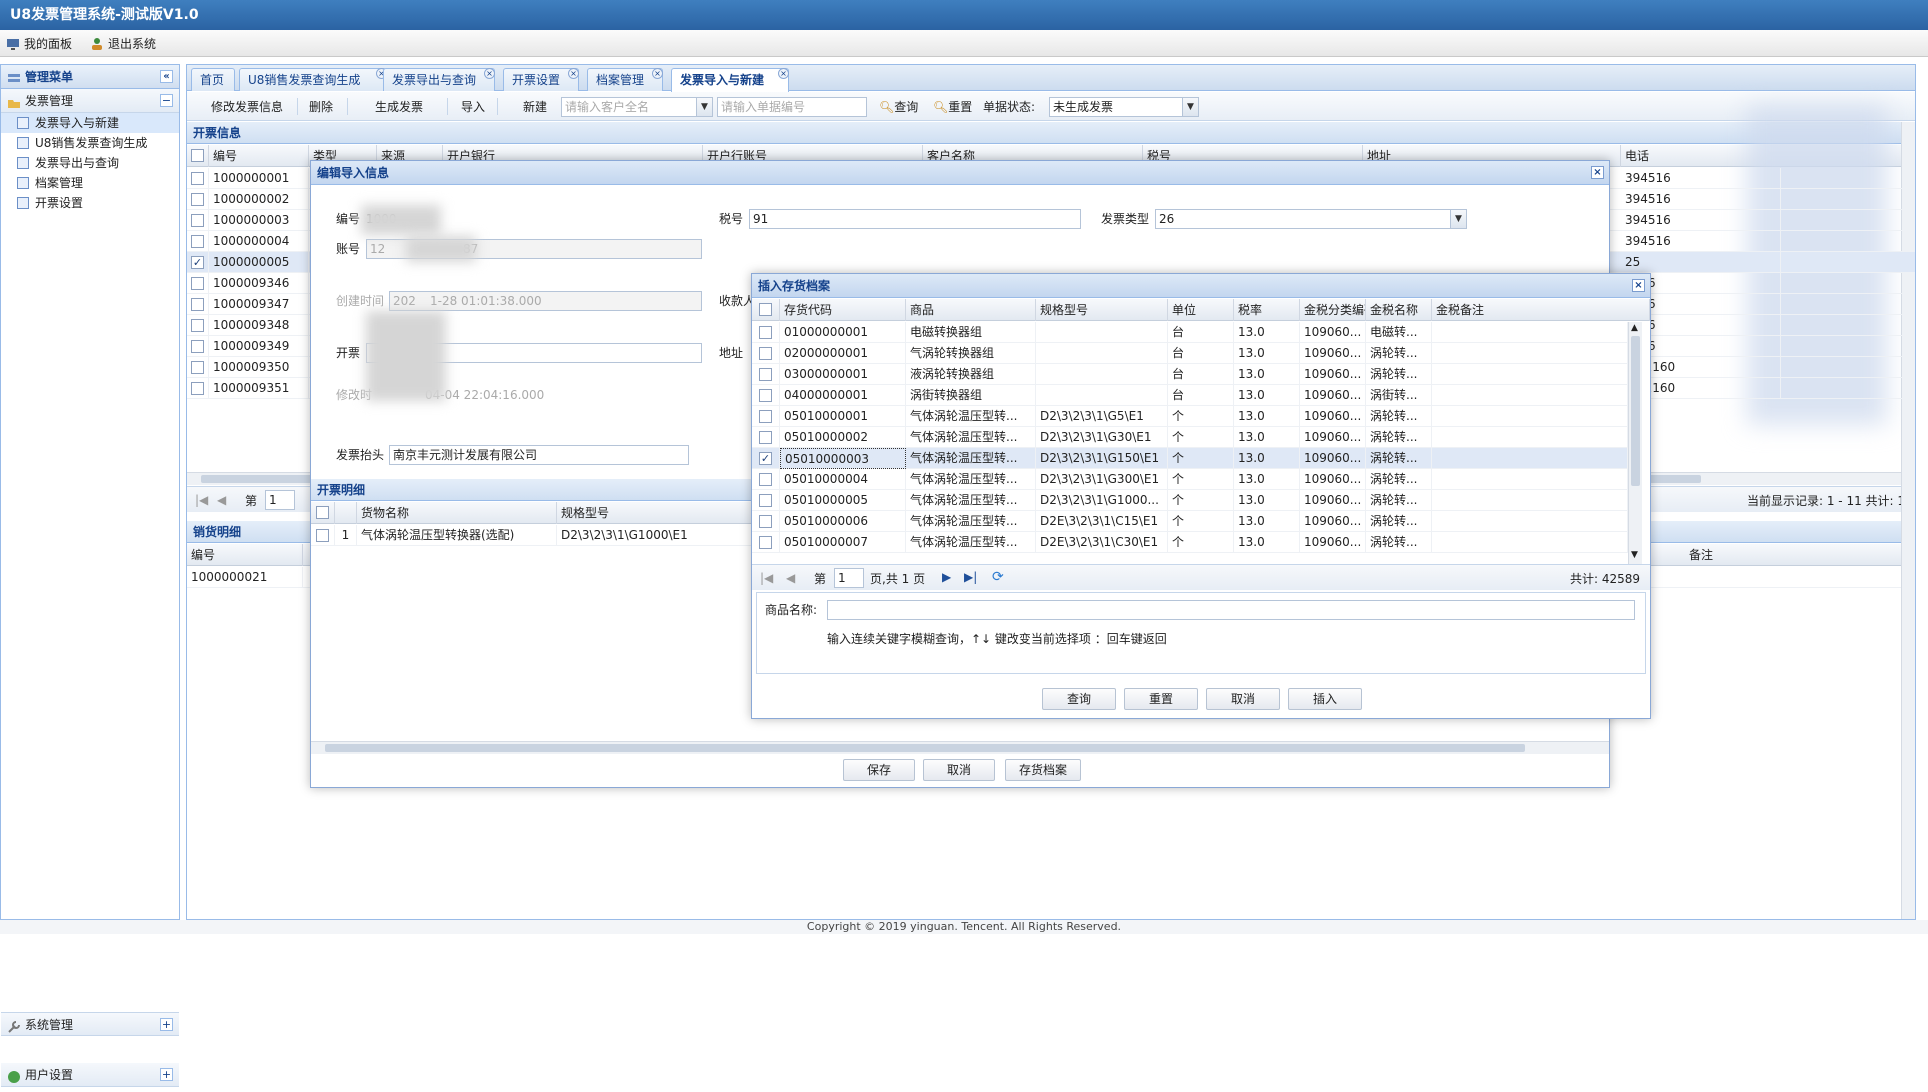 The width and height of the screenshot is (1928, 1092). Describe the element at coordinates (473, 107) in the screenshot. I see `import-button: 导入` at that location.